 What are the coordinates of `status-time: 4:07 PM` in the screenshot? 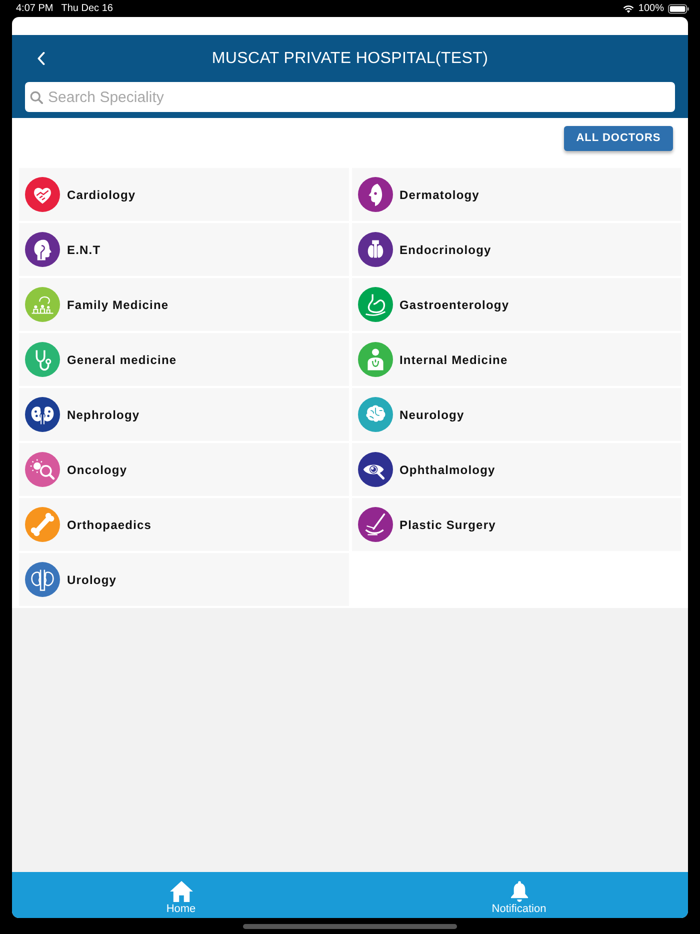 It's located at (35, 9).